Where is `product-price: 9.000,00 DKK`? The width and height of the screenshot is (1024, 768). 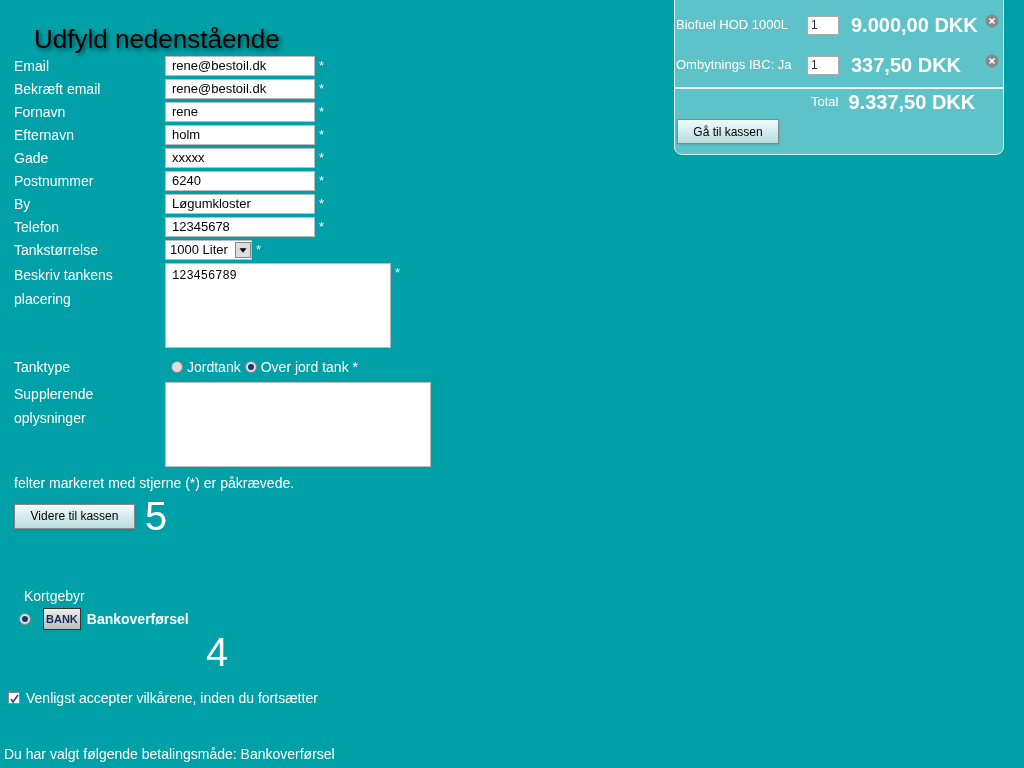 product-price: 9.000,00 DKK is located at coordinates (914, 25).